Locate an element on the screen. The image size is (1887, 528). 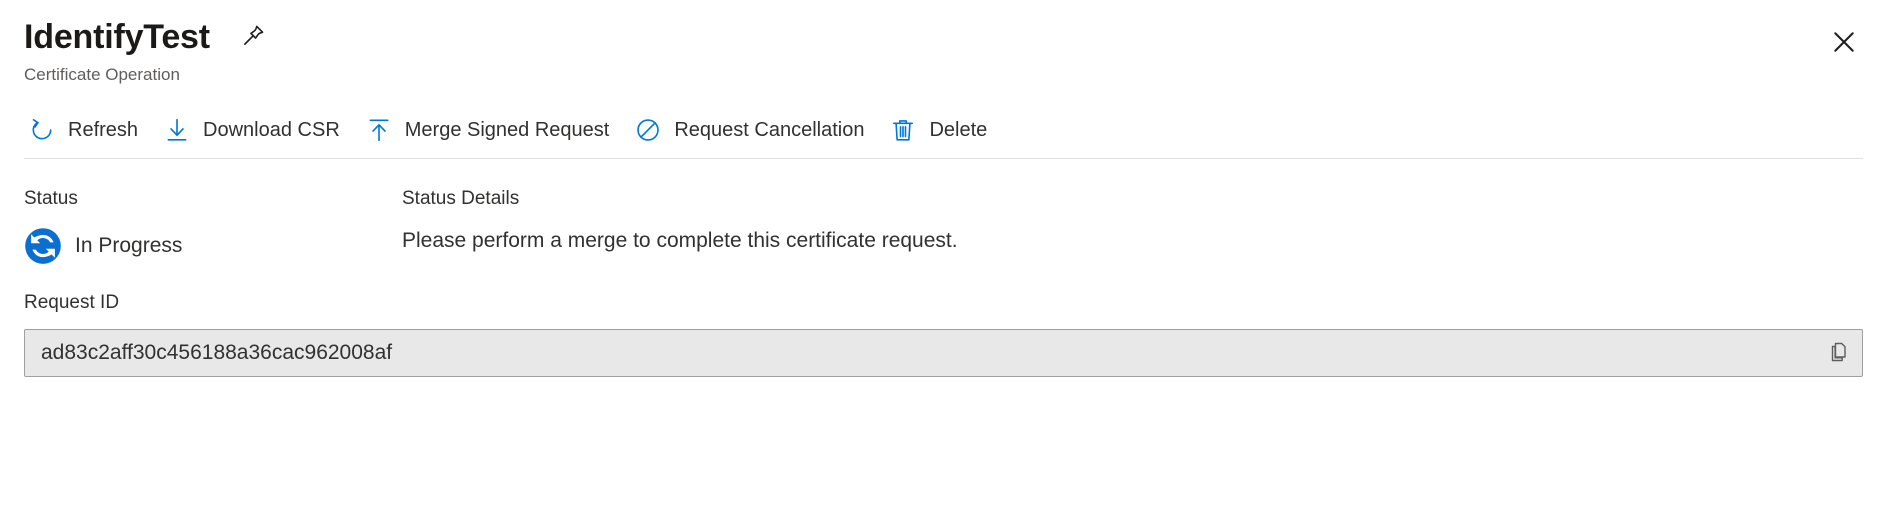
pin-icon-button is located at coordinates (253, 37).